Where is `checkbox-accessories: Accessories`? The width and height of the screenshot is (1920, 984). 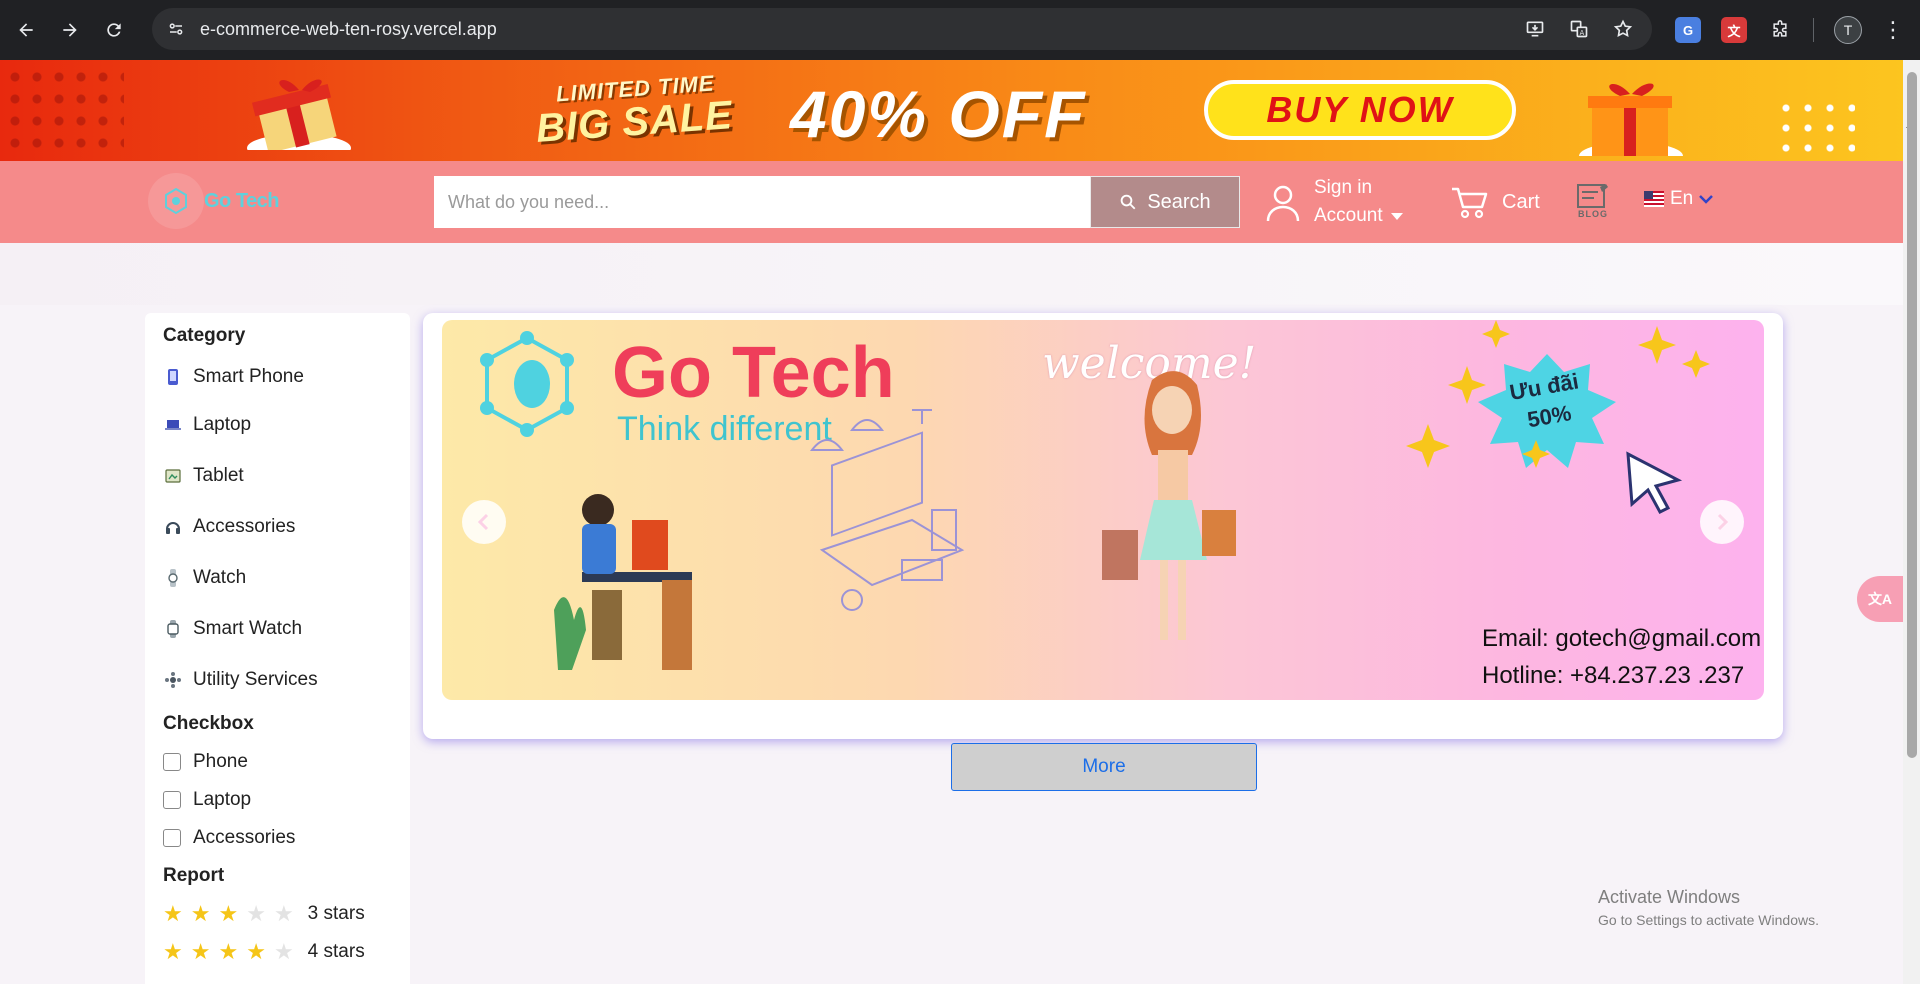
checkbox-accessories: Accessories is located at coordinates (277, 838).